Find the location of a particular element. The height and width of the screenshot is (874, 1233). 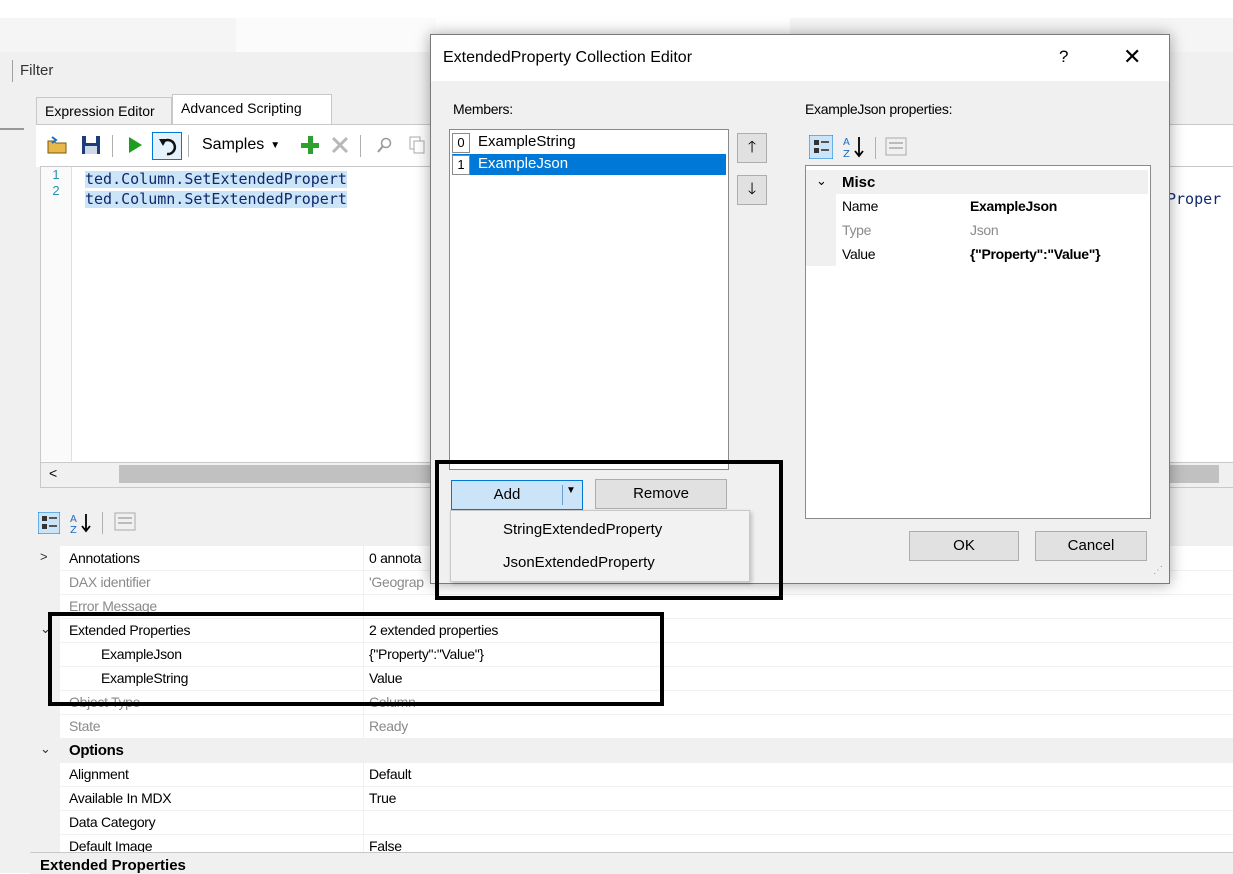

delete-icon is located at coordinates (340, 145).